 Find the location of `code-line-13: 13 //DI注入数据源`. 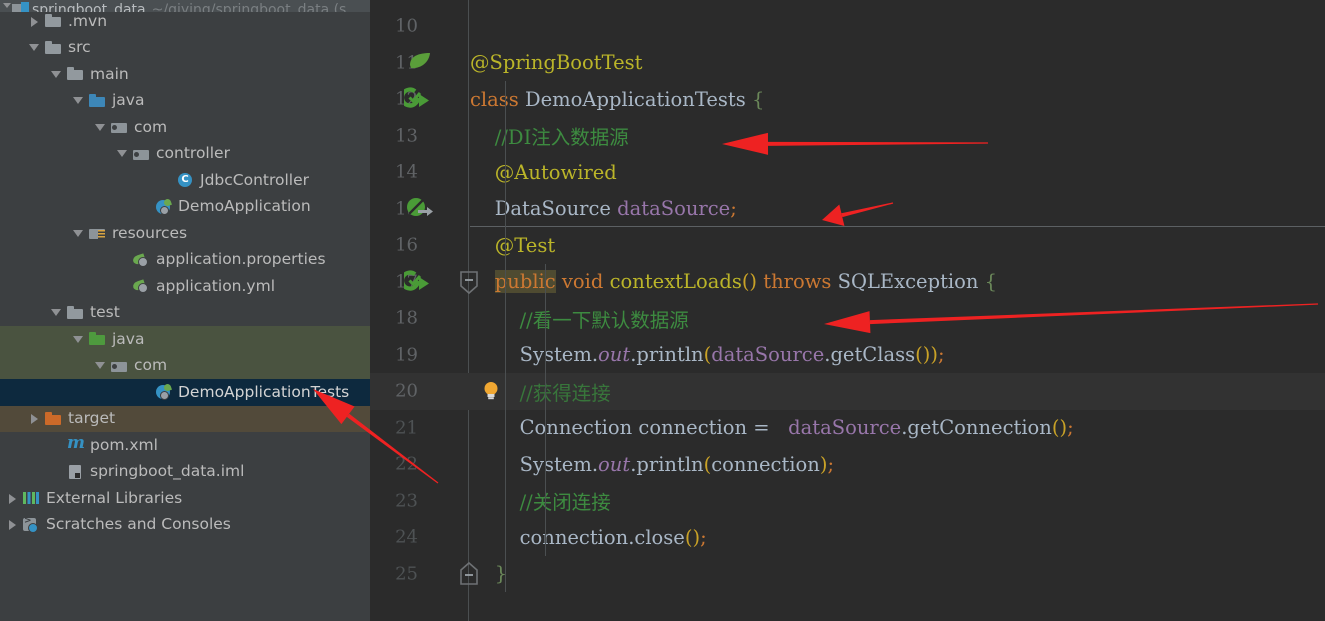

code-line-13: 13 //DI注入数据源 is located at coordinates (847, 136).